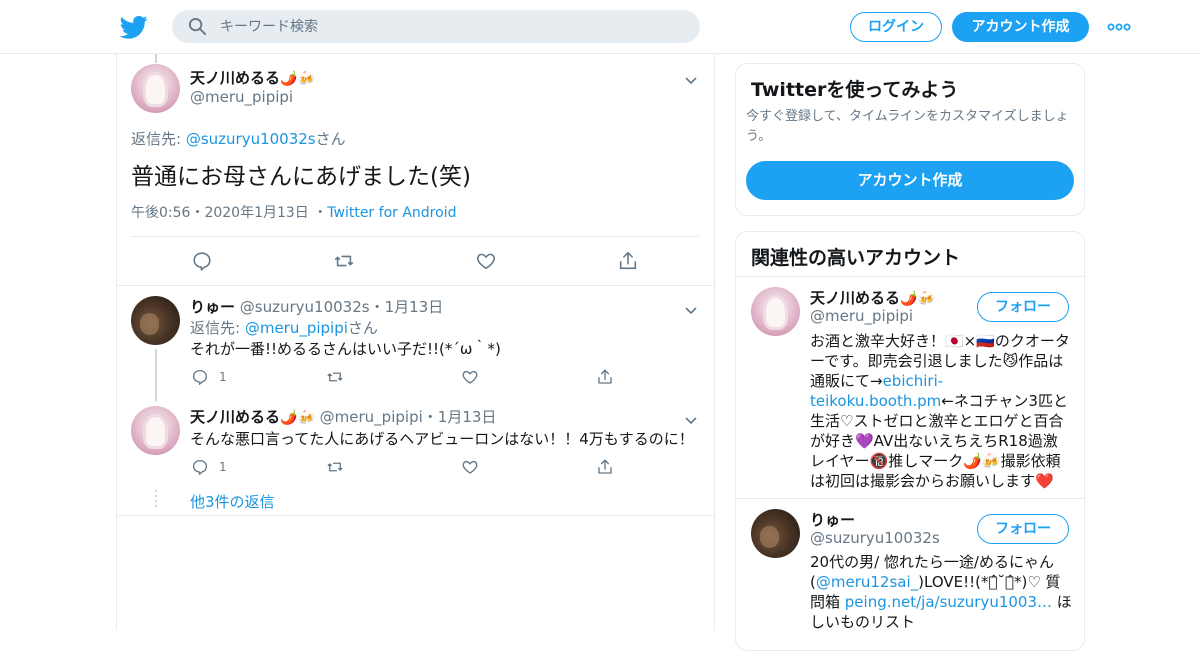 The width and height of the screenshot is (1200, 651). I want to click on twitter-bird-icon, so click(133, 27).